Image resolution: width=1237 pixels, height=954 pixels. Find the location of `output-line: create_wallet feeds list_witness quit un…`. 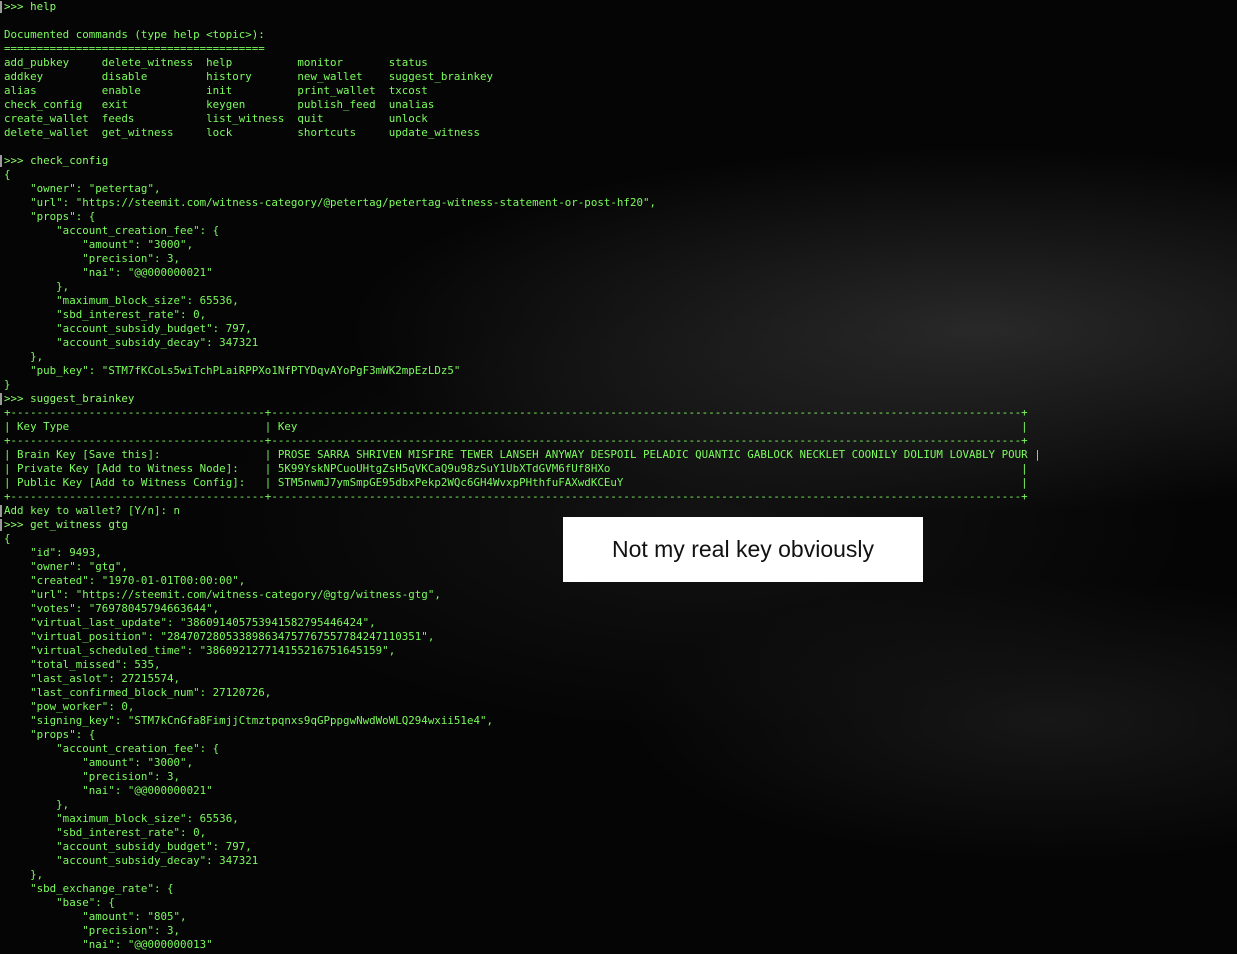

output-line: create_wallet feeds list_witness quit un… is located at coordinates (216, 118).